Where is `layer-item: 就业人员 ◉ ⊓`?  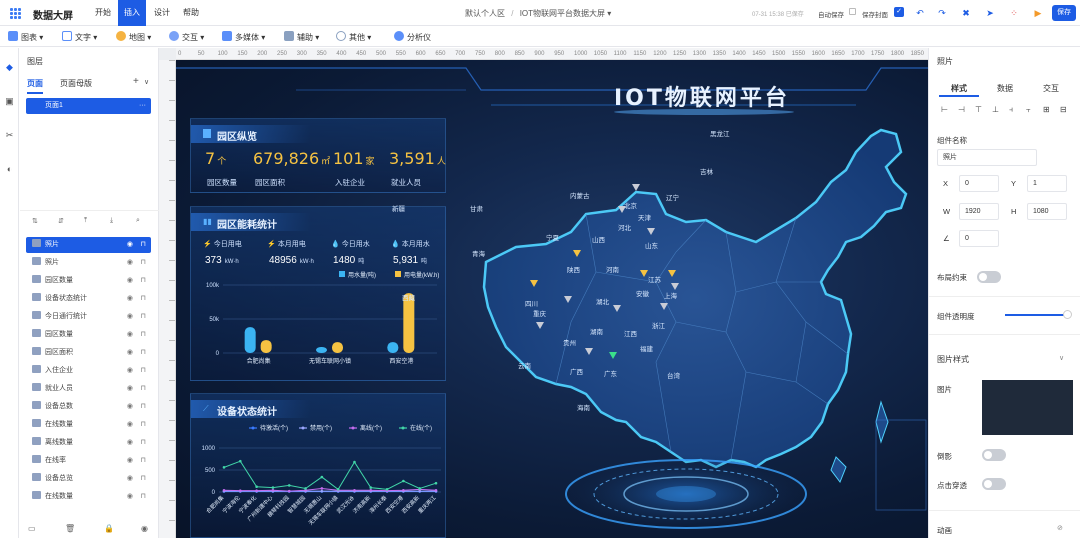 layer-item: 就业人员 ◉ ⊓ is located at coordinates (88, 389).